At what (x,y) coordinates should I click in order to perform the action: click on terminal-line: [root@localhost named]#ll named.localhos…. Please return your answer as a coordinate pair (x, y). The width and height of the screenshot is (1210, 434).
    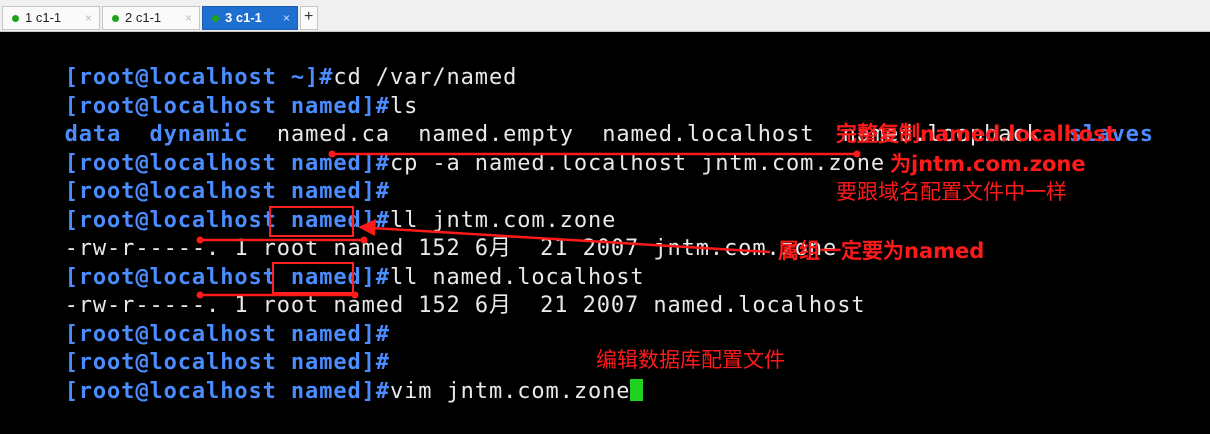
    Looking at the image, I should click on (326, 263).